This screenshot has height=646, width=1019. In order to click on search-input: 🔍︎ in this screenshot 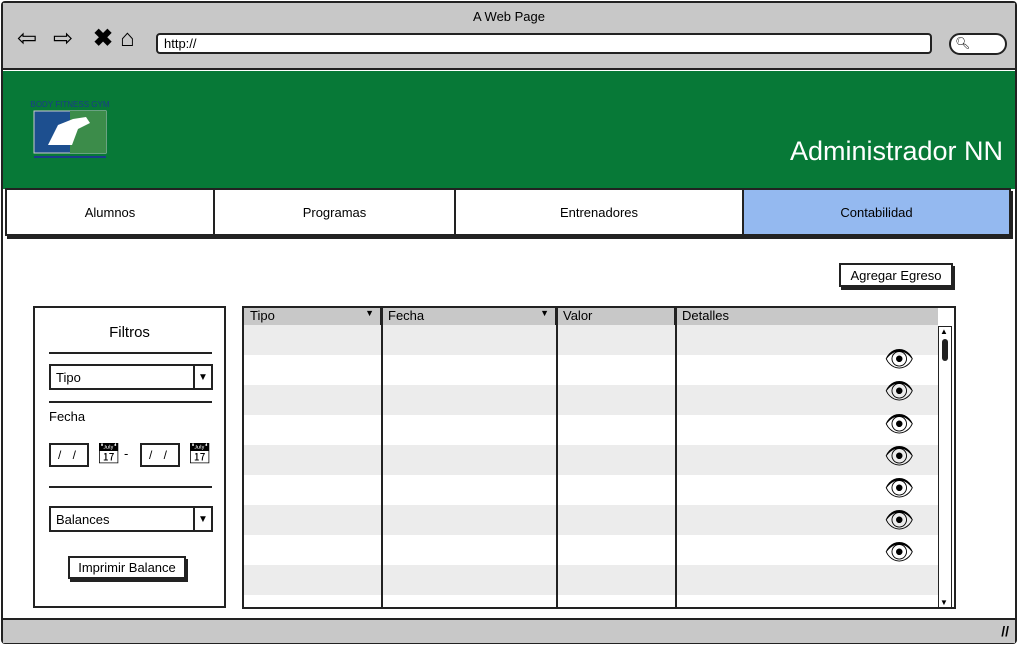, I will do `click(978, 44)`.